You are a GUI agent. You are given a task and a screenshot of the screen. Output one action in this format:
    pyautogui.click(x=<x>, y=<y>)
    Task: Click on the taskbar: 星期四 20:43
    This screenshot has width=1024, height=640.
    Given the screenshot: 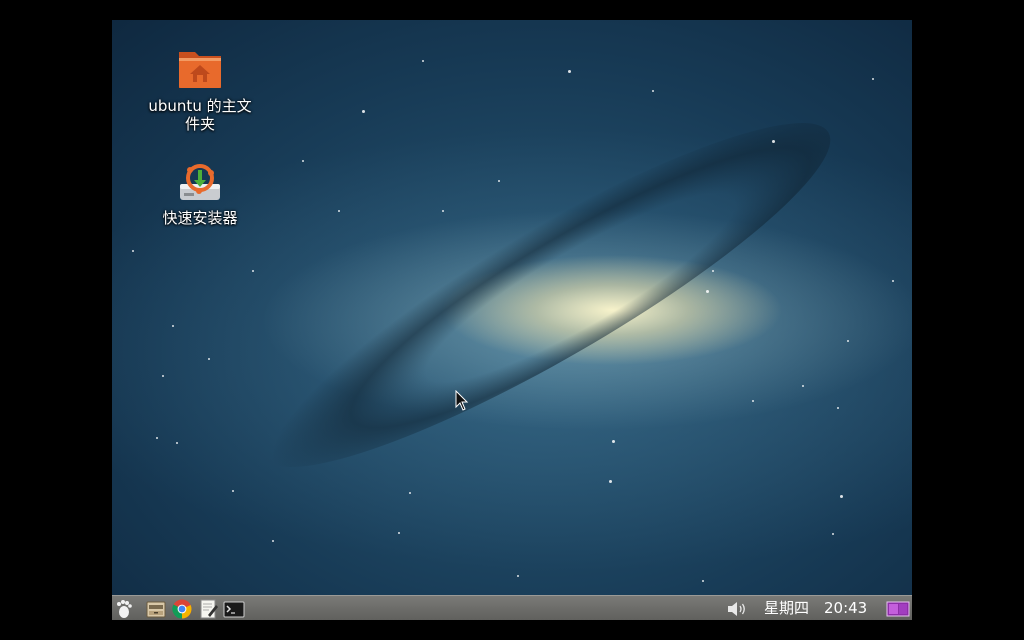 What is the action you would take?
    pyautogui.click(x=512, y=607)
    